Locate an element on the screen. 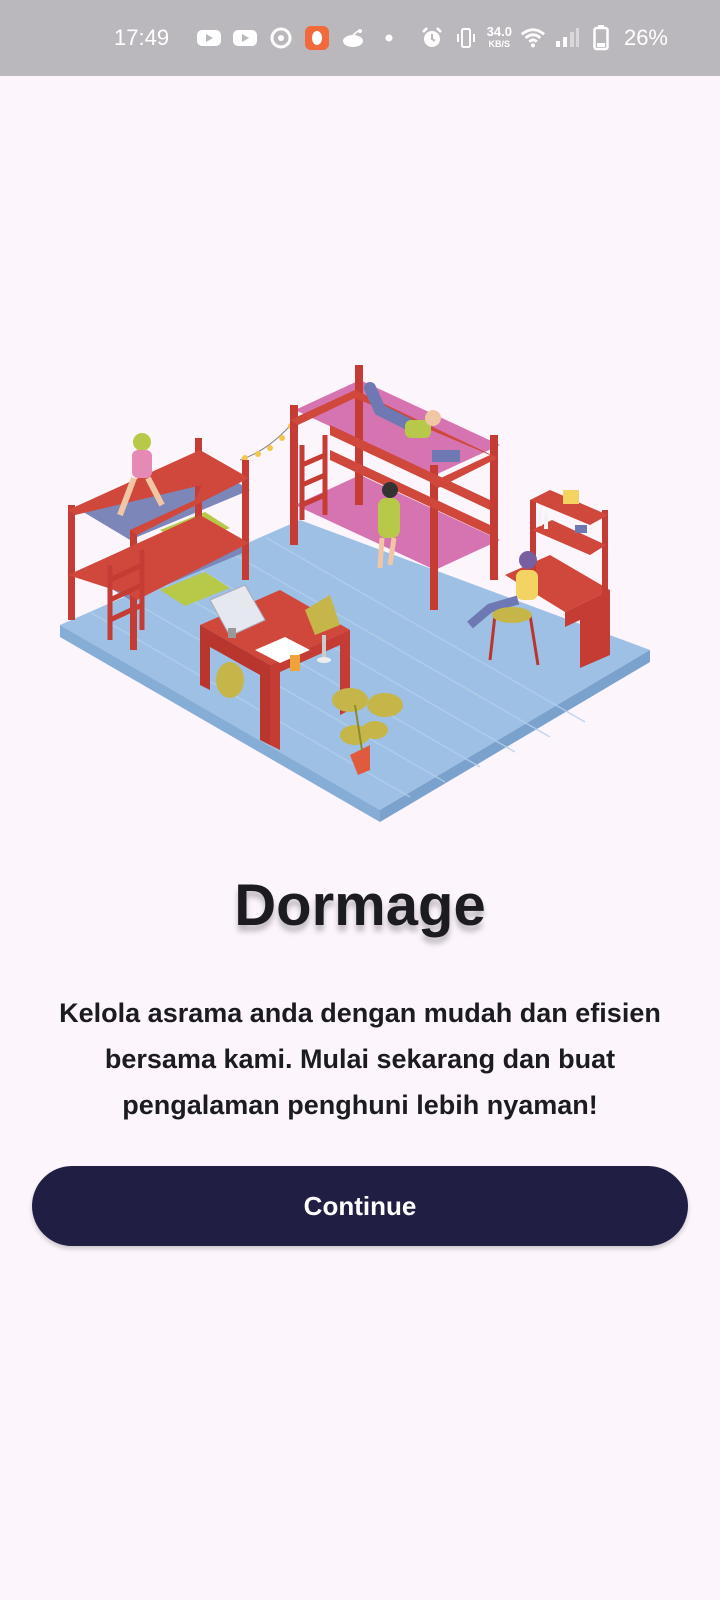 This screenshot has width=720, height=1600. circle-app-icon is located at coordinates (281, 38).